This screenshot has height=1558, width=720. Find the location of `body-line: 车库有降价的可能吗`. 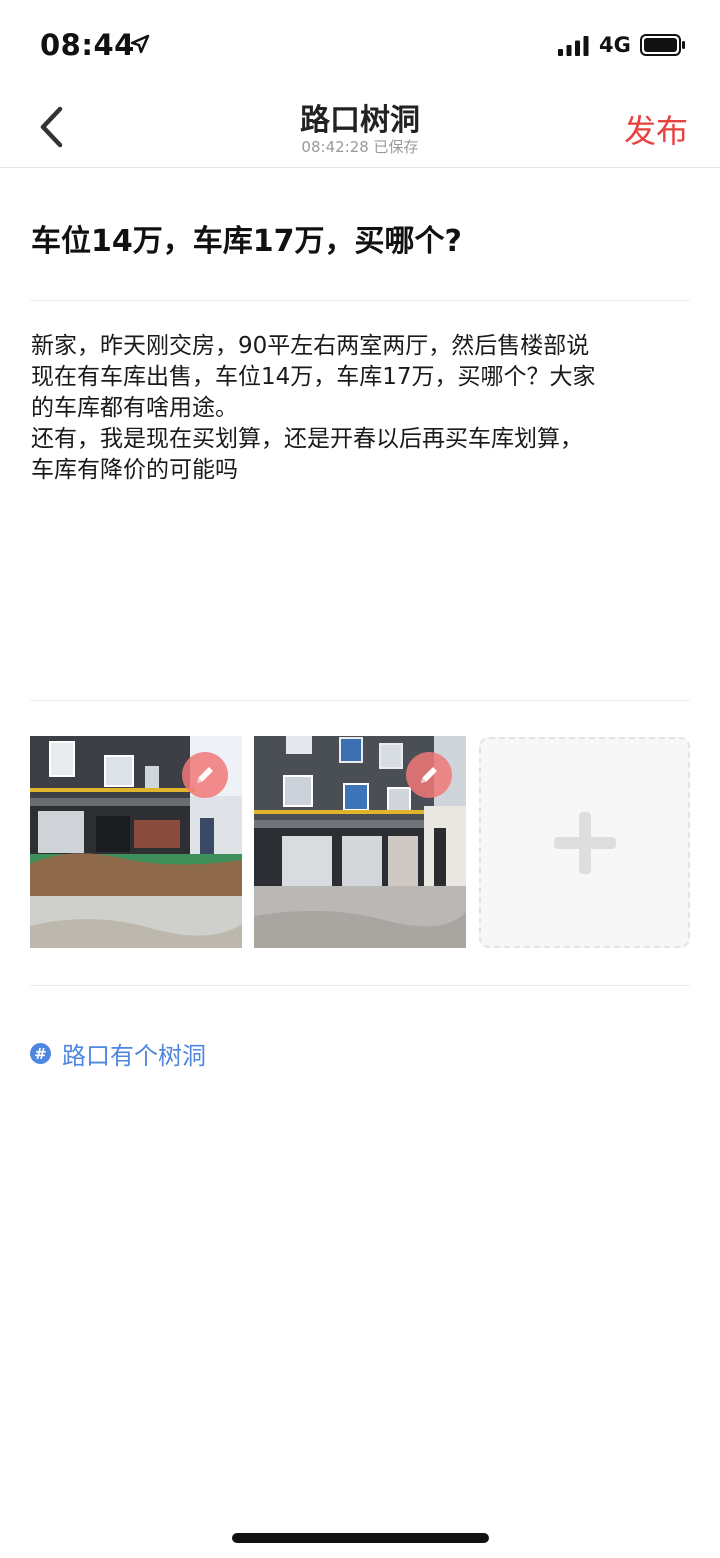

body-line: 车库有降价的可能吗 is located at coordinates (134, 470).